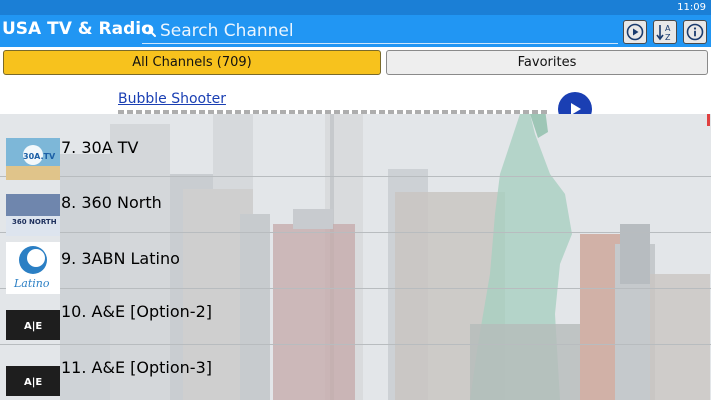  Describe the element at coordinates (136, 367) in the screenshot. I see `channel-name: 11. A&E [Option-3]` at that location.